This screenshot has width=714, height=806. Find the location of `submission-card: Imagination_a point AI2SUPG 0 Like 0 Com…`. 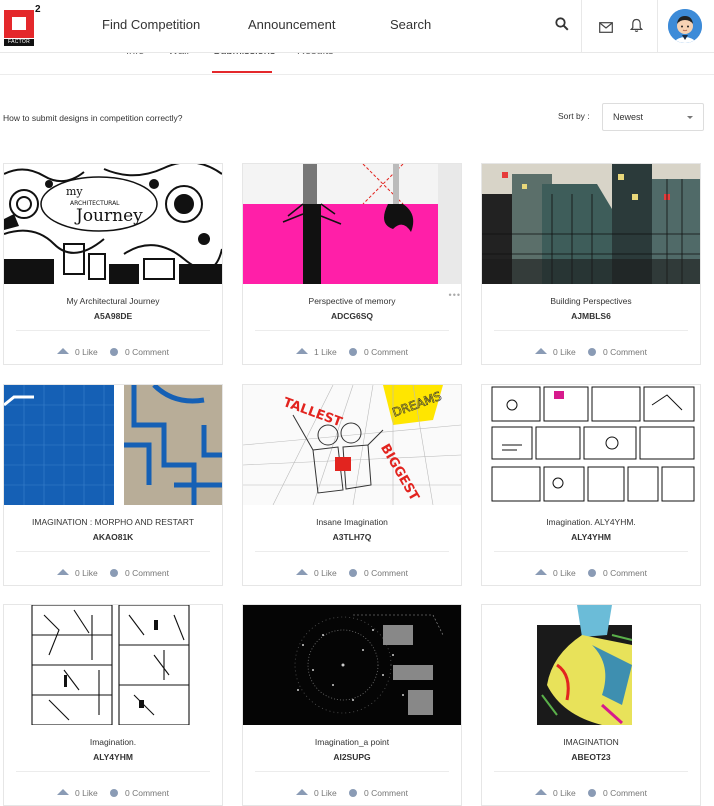

submission-card: Imagination_a point AI2SUPG 0 Like 0 Com… is located at coordinates (352, 705).